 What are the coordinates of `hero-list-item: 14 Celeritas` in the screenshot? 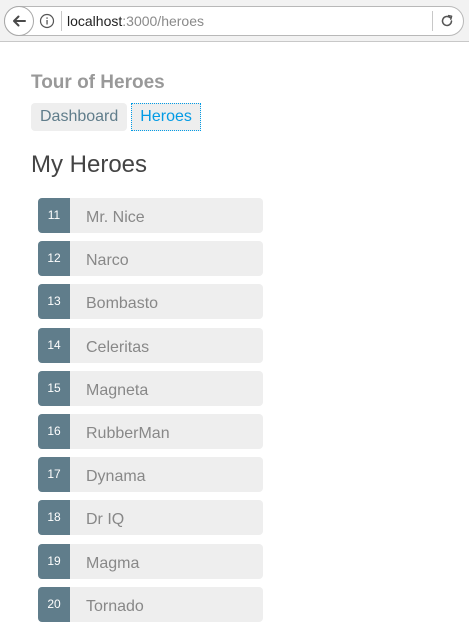 It's located at (150, 345).